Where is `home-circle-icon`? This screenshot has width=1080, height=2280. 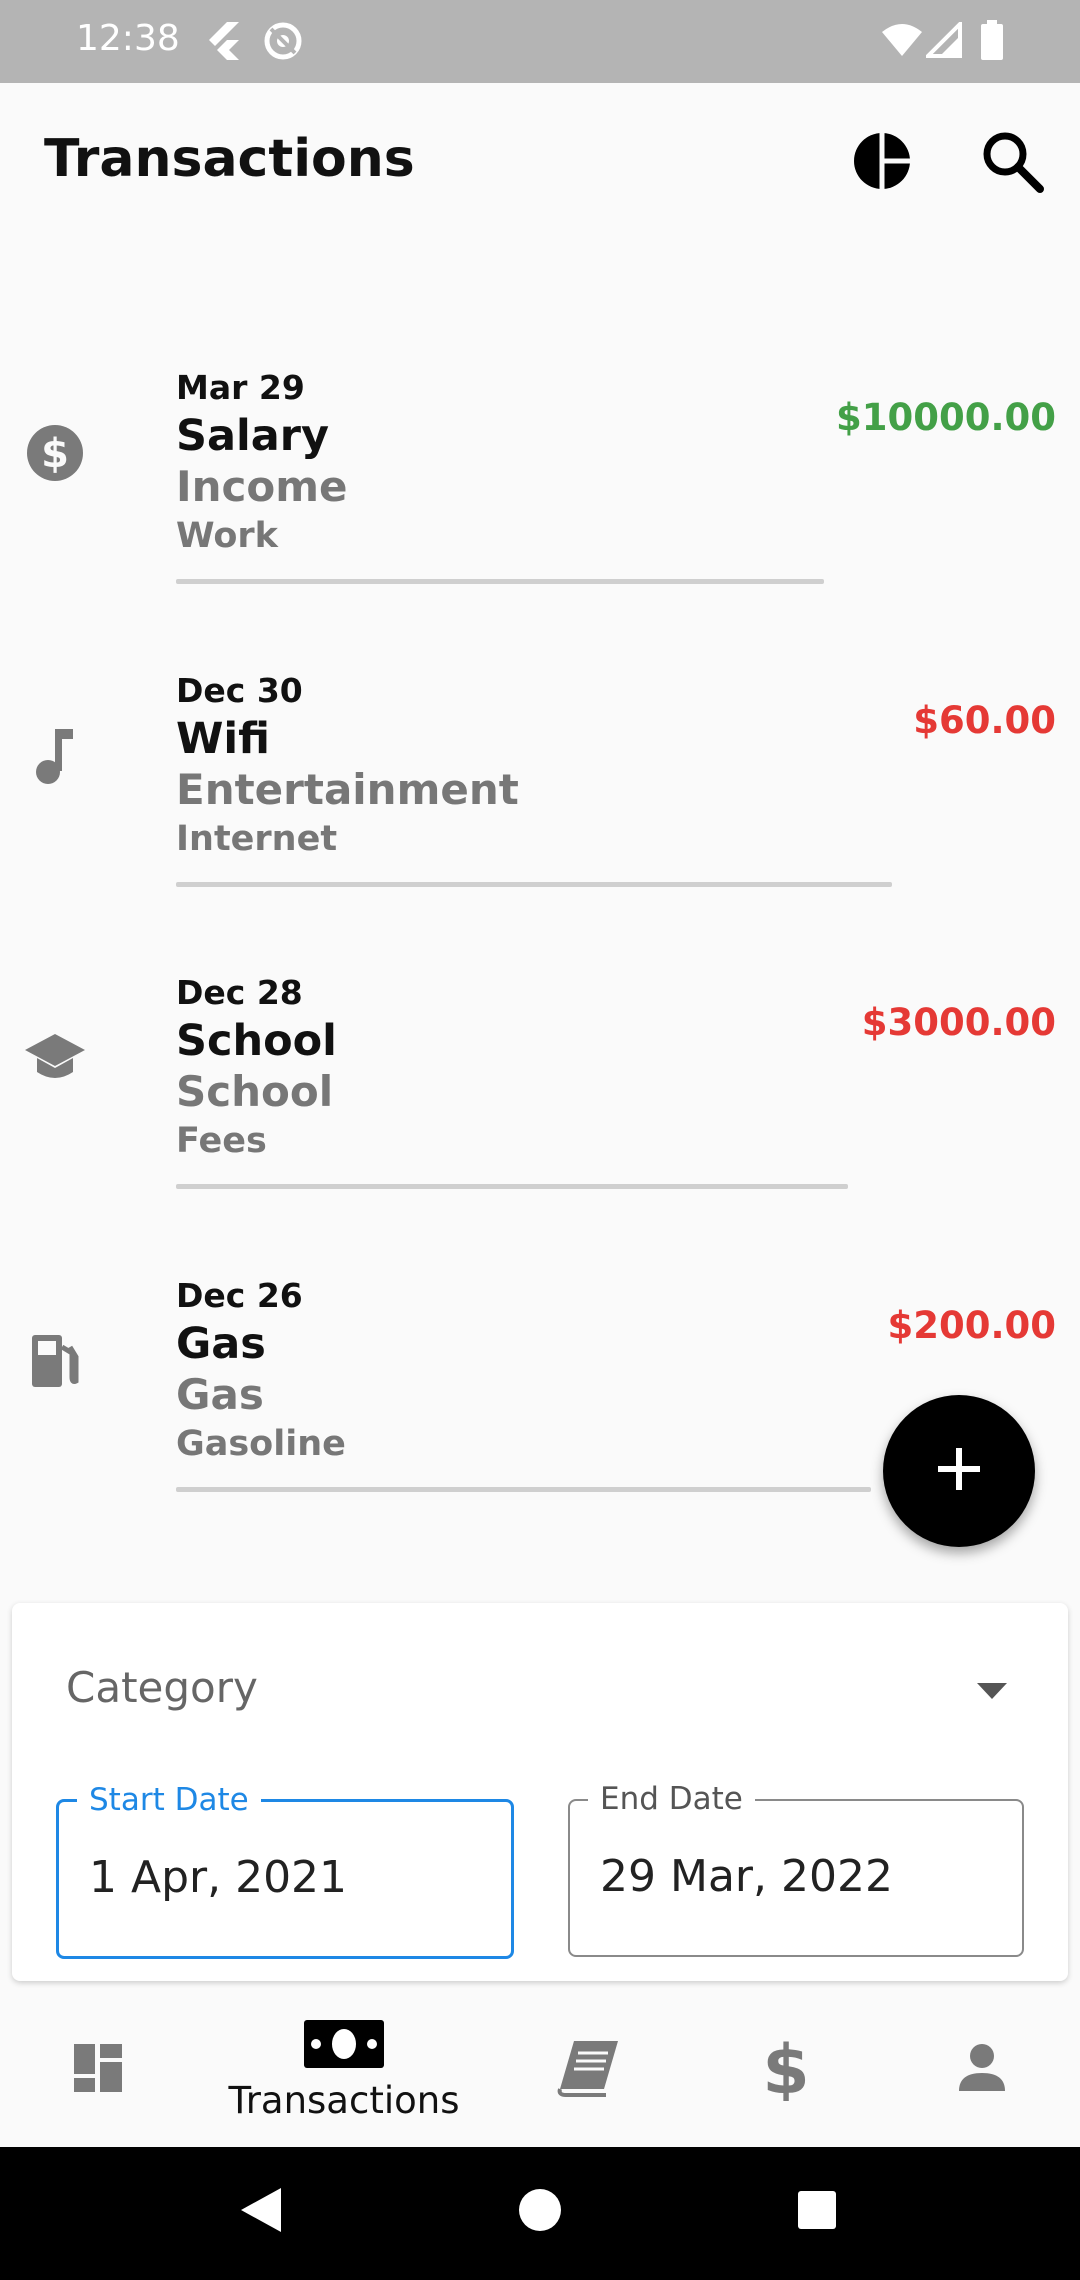 home-circle-icon is located at coordinates (540, 2212).